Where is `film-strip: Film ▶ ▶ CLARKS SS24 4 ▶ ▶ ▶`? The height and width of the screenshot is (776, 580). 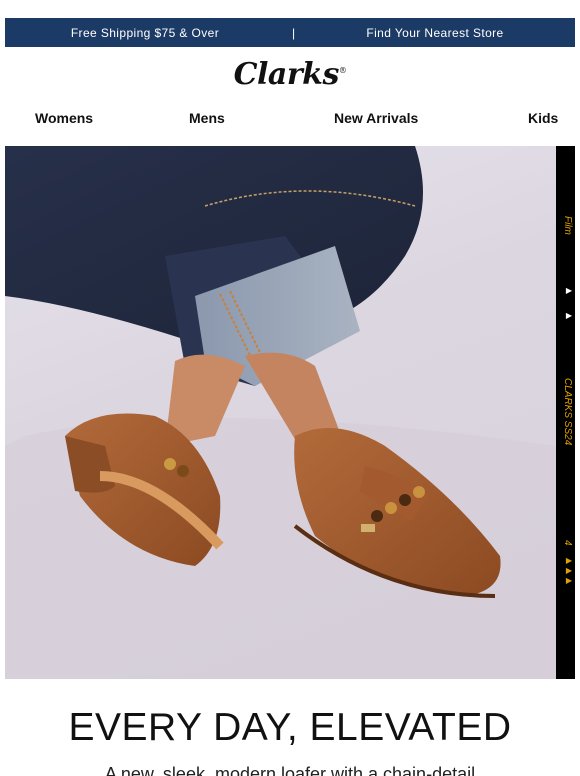
film-strip: Film ▶ ▶ CLARKS SS24 4 ▶ ▶ ▶ is located at coordinates (565, 412).